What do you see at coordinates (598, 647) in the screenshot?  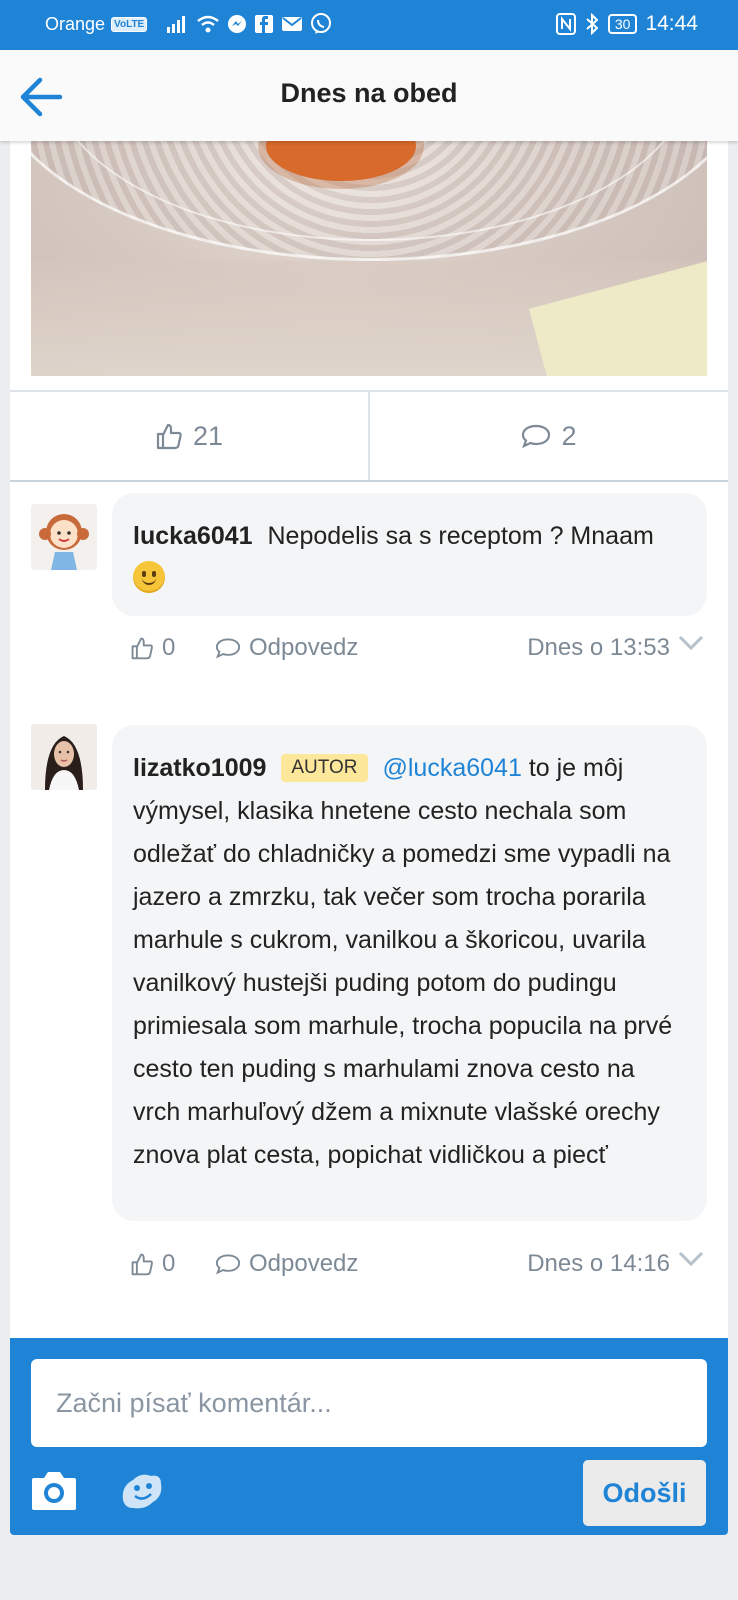 I see `comment-timestamp: Dnes o 13:53` at bounding box center [598, 647].